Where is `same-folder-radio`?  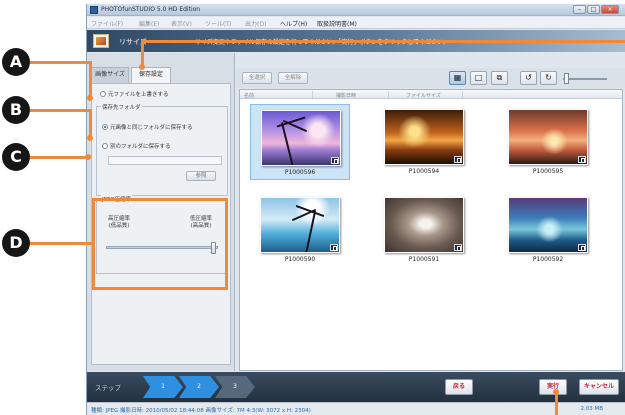
same-folder-radio is located at coordinates (105, 127).